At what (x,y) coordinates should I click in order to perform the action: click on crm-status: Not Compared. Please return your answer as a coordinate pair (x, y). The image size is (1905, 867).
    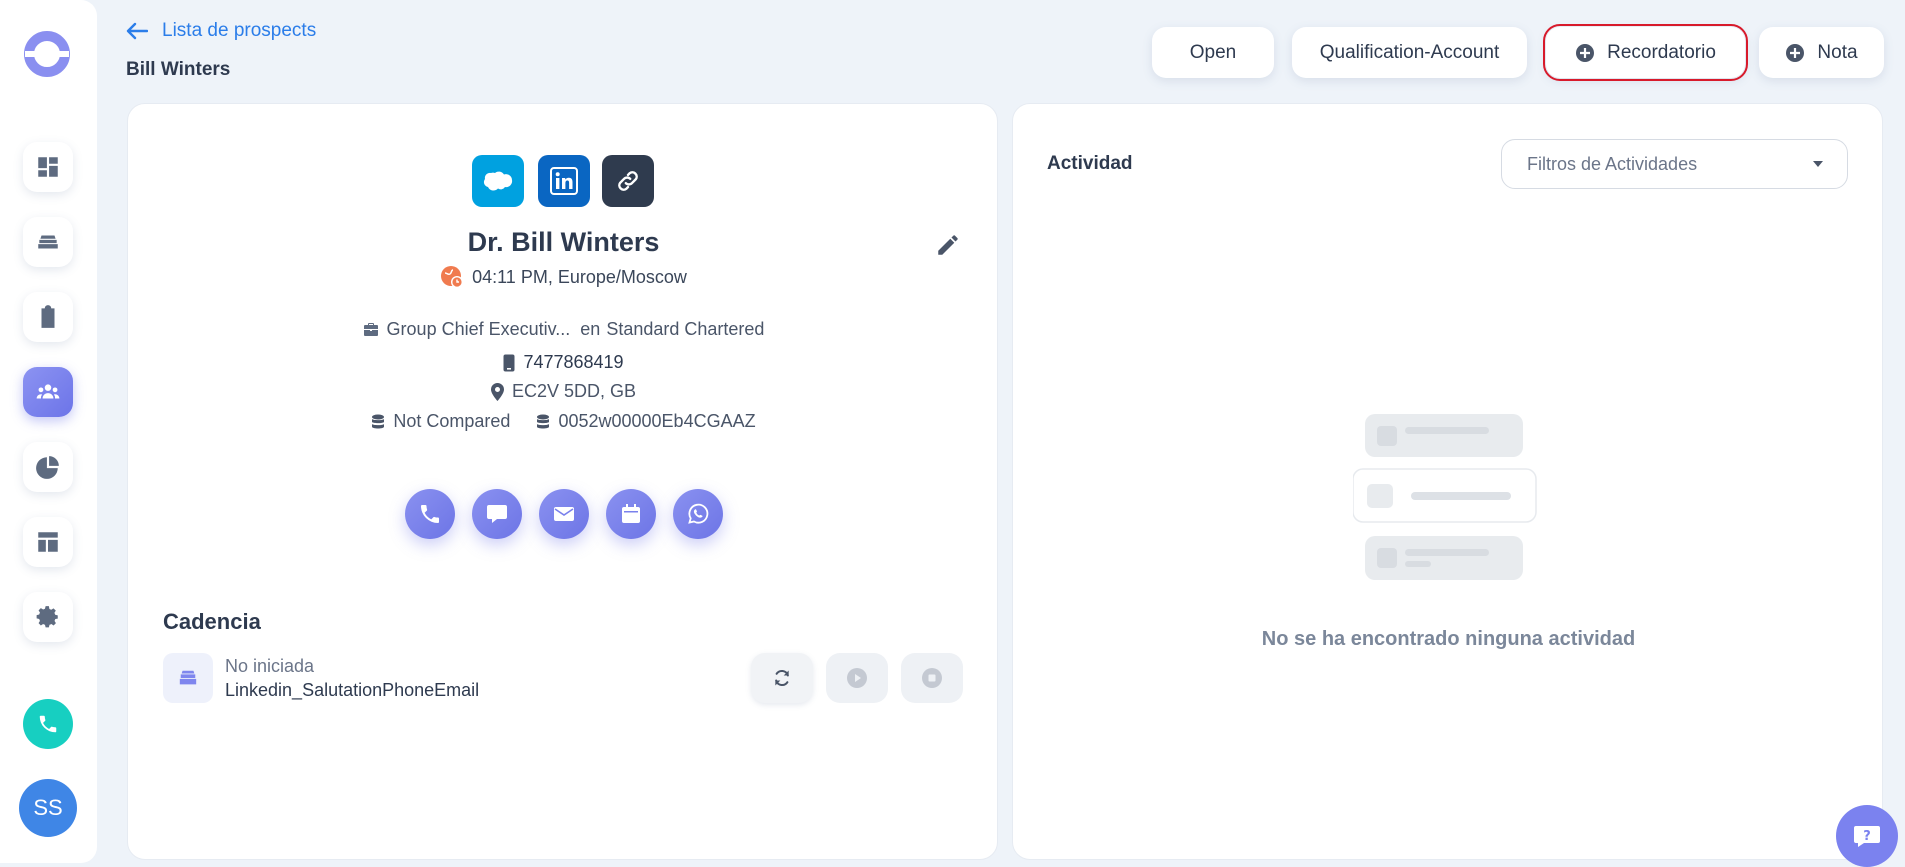
    Looking at the image, I should click on (452, 421).